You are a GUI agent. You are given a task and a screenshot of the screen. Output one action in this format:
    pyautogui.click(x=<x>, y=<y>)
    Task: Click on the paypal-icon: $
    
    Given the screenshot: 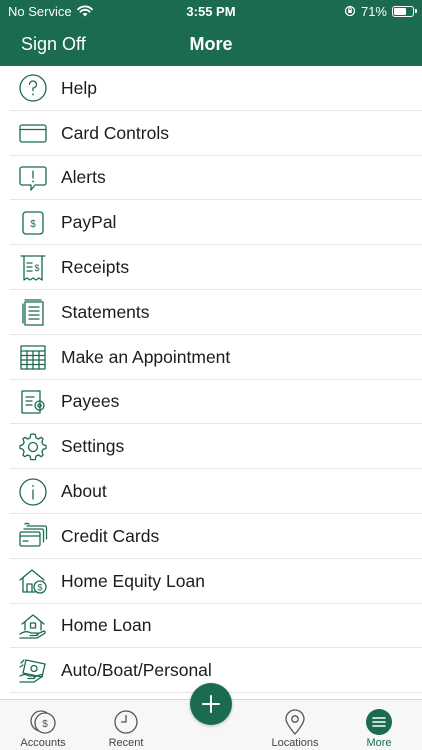 What is the action you would take?
    pyautogui.click(x=33, y=223)
    